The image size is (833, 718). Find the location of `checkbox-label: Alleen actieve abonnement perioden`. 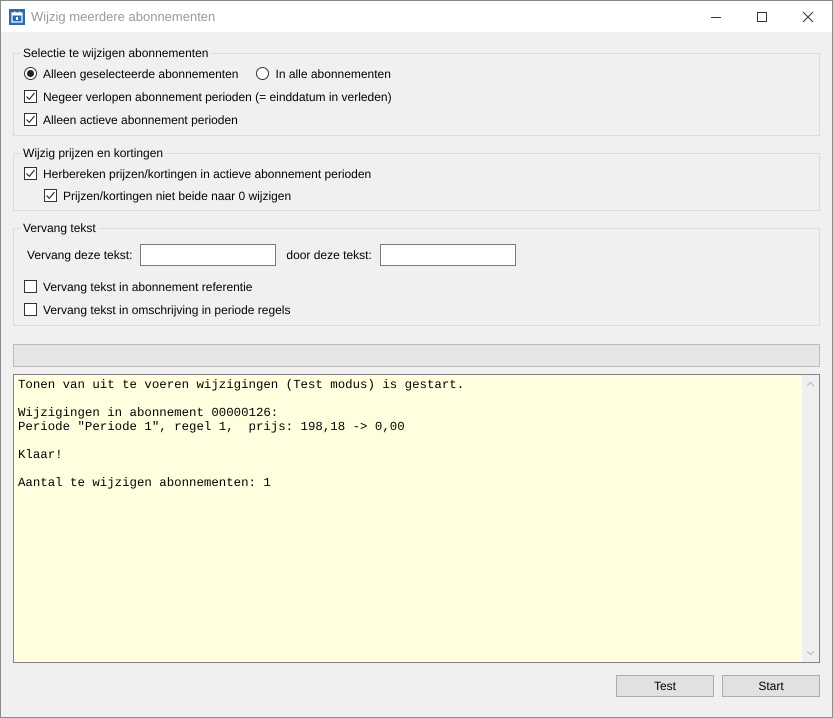

checkbox-label: Alleen actieve abonnement perioden is located at coordinates (140, 119).